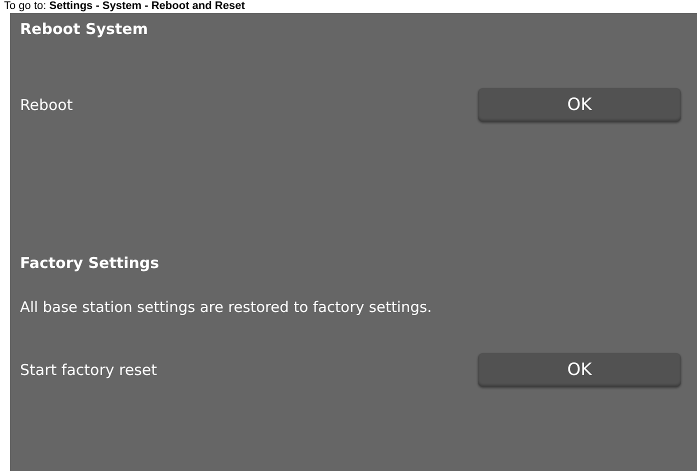 Image resolution: width=697 pixels, height=471 pixels. I want to click on description-text: All base station settings are restored to factory settings., so click(226, 307).